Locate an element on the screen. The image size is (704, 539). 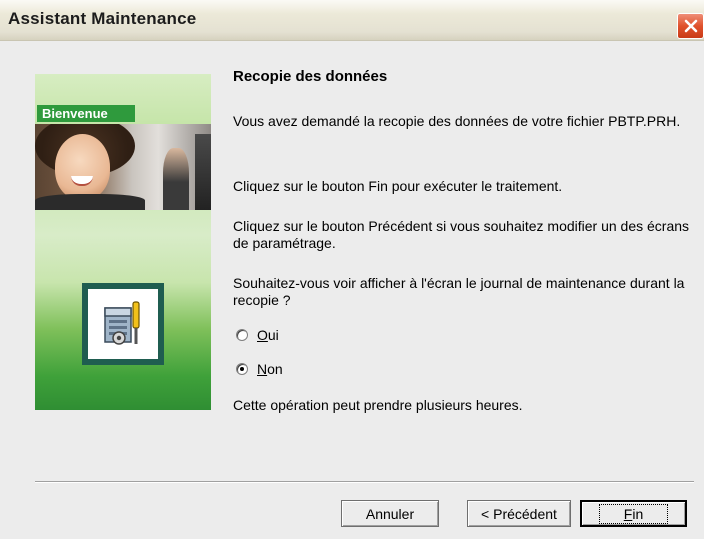
radio-non: Non is located at coordinates (259, 369).